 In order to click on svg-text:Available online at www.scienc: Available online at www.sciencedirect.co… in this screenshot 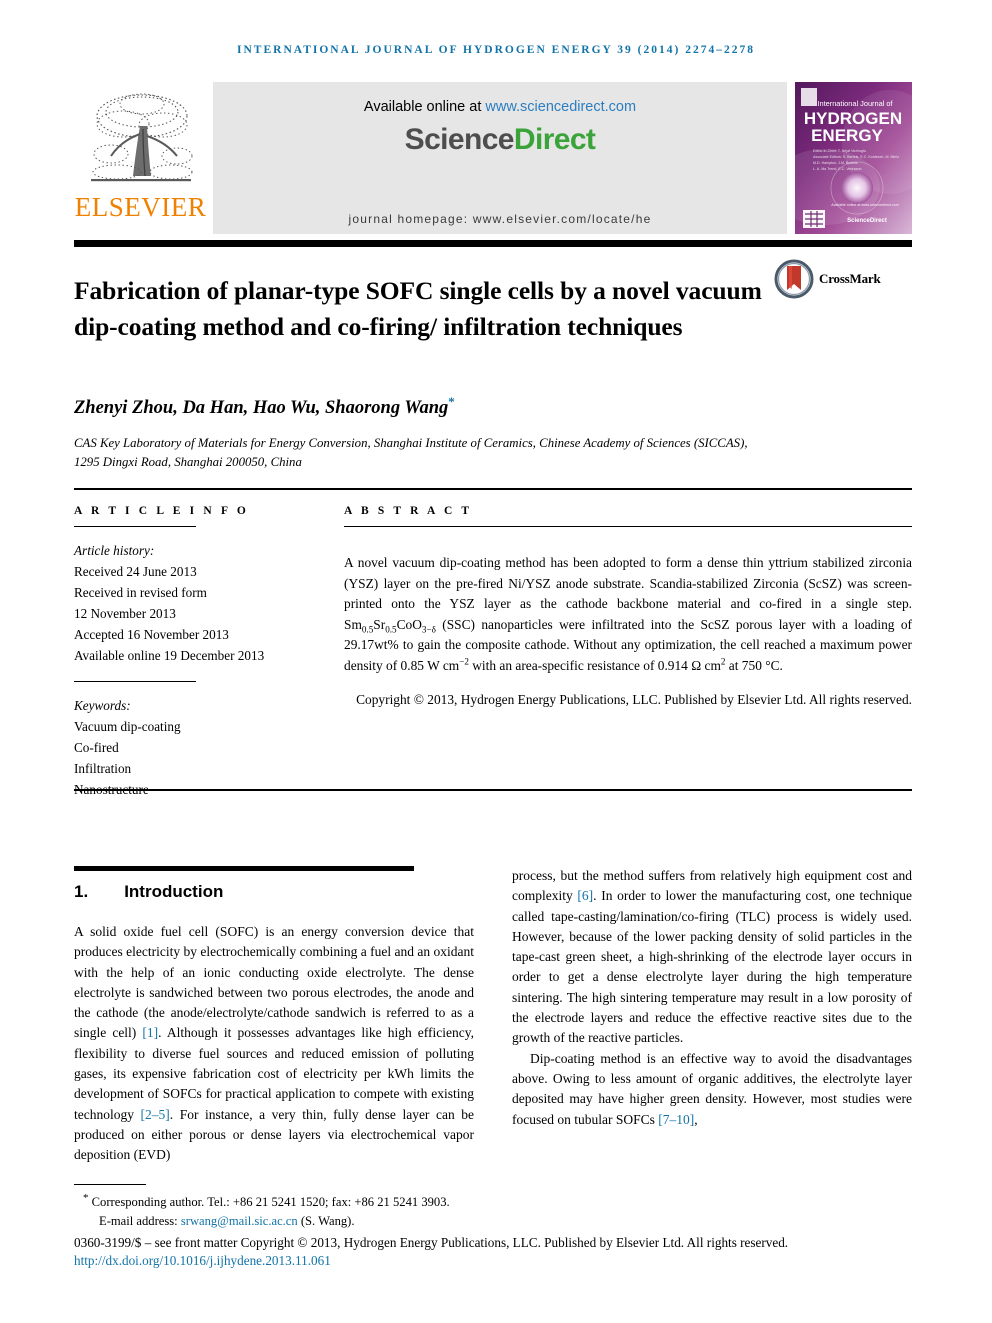, I will do `click(864, 205)`.